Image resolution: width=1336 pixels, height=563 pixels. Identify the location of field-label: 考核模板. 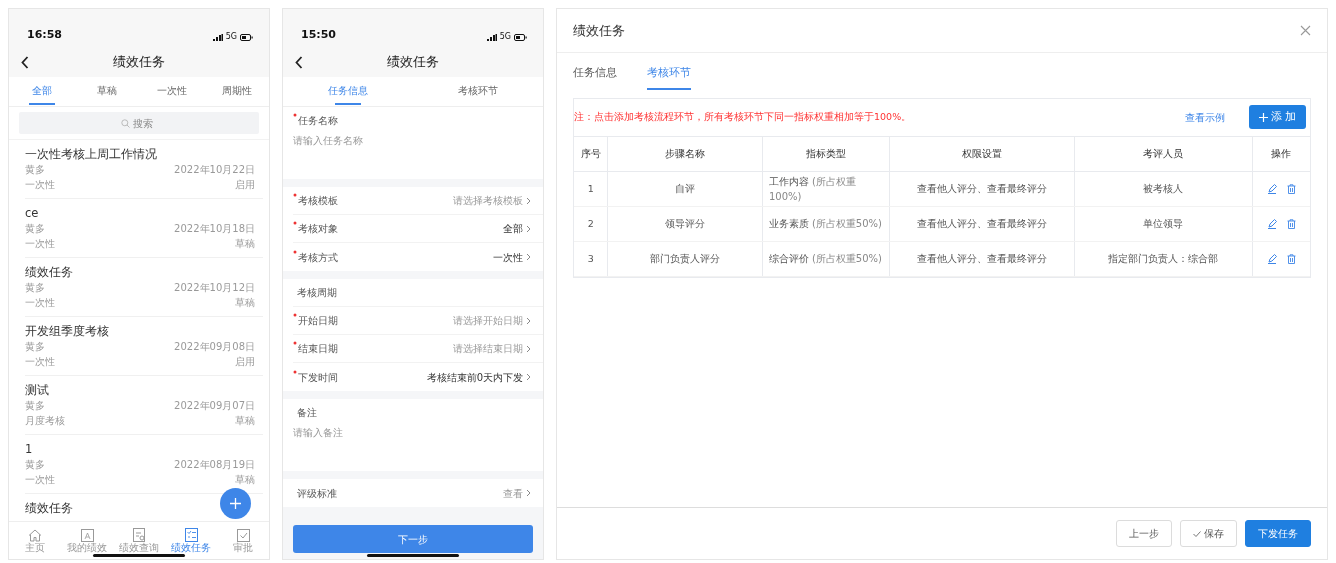
(315, 200).